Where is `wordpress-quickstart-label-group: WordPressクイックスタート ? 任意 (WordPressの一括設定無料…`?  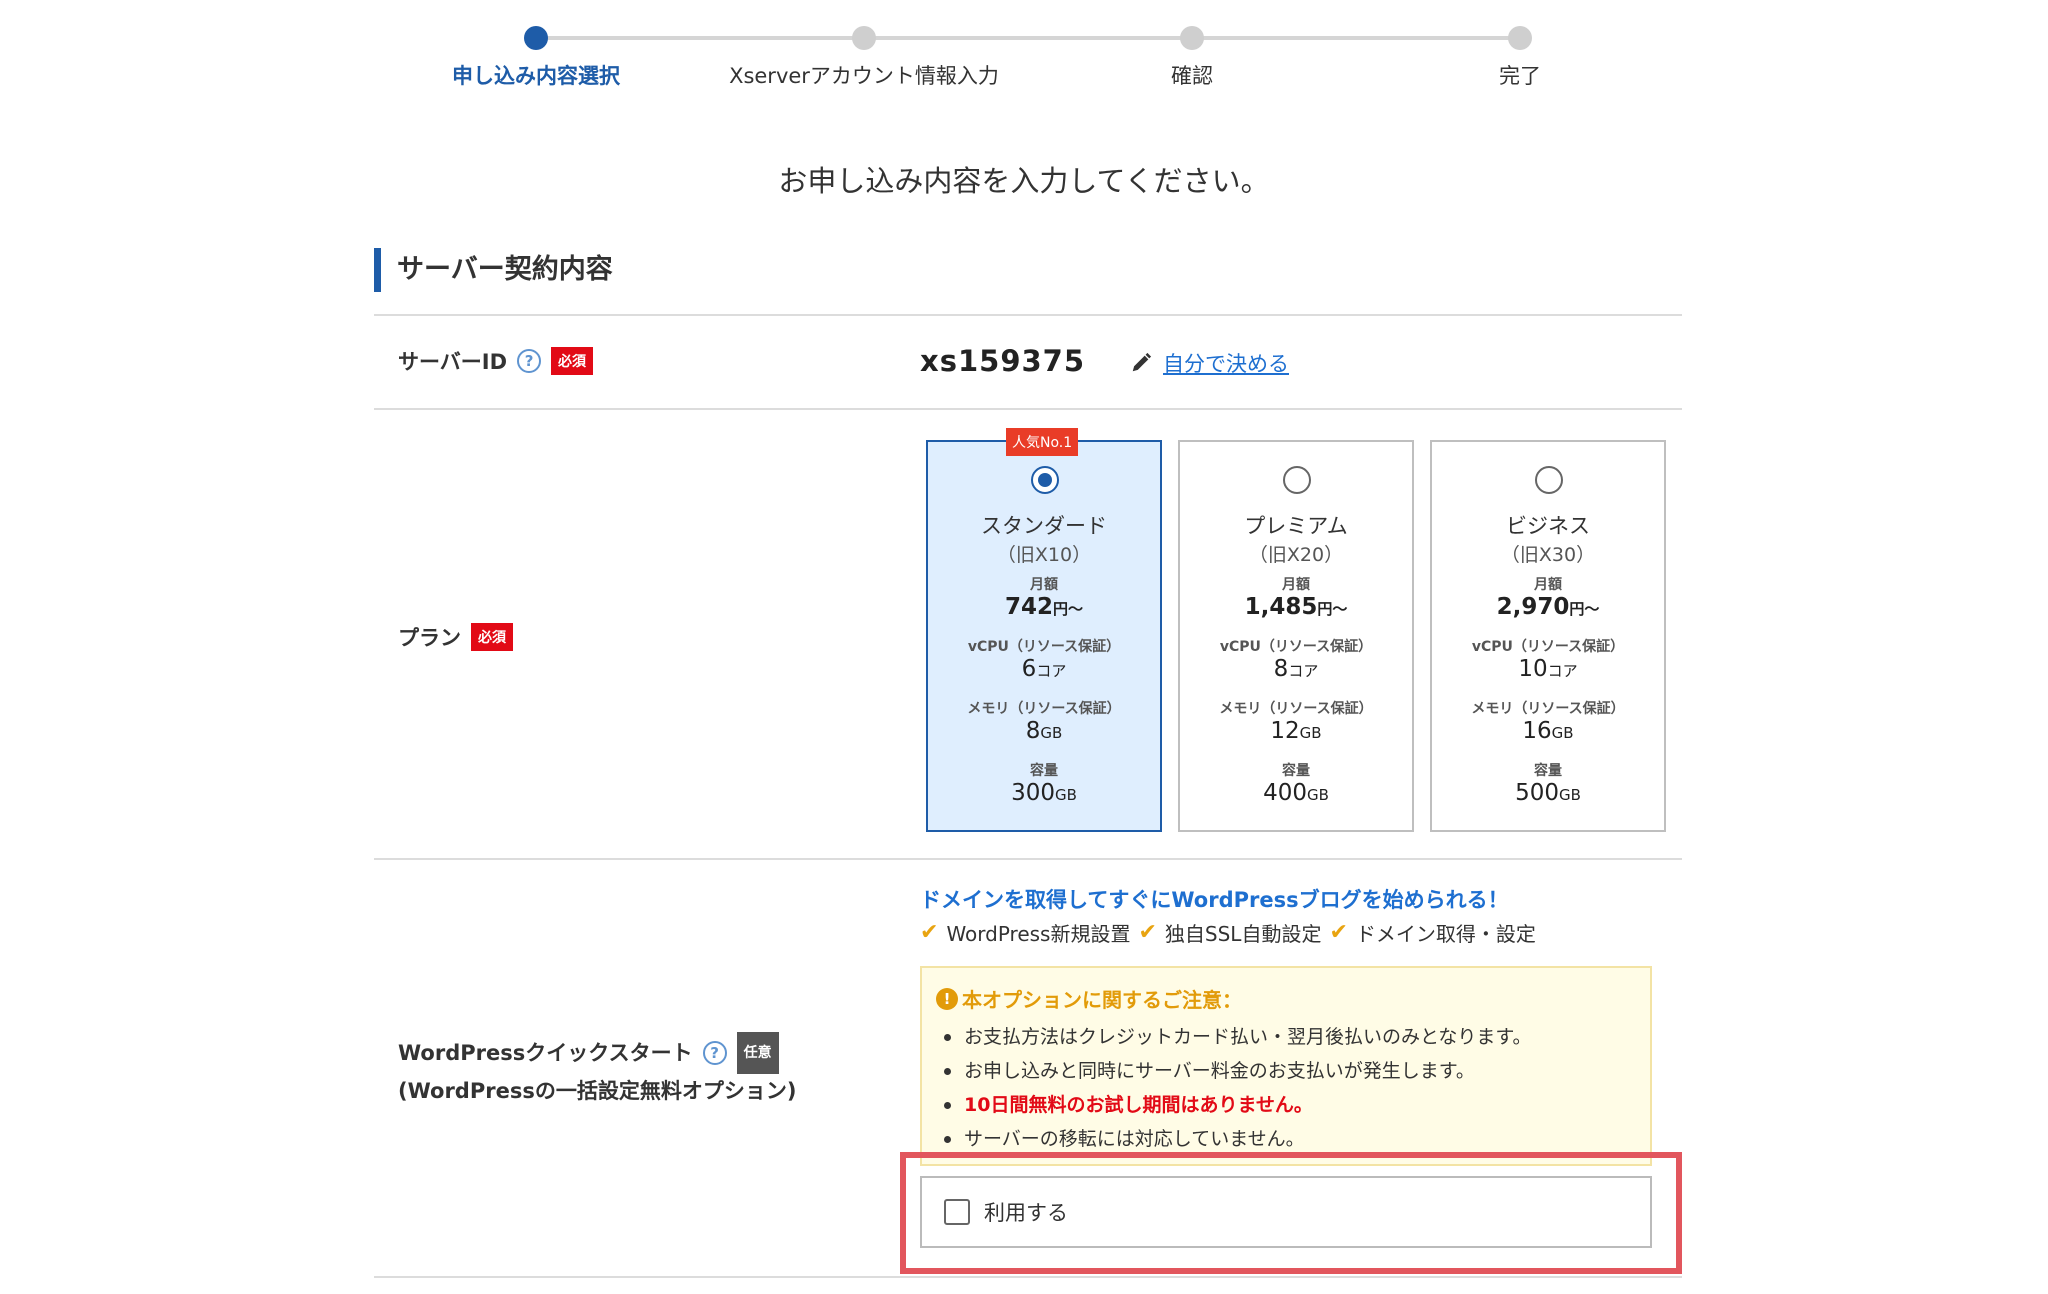
wordpress-quickstart-label-group: WordPressクイックスタート ? 任意 (WordPressの一括設定無料… is located at coordinates (597, 1070).